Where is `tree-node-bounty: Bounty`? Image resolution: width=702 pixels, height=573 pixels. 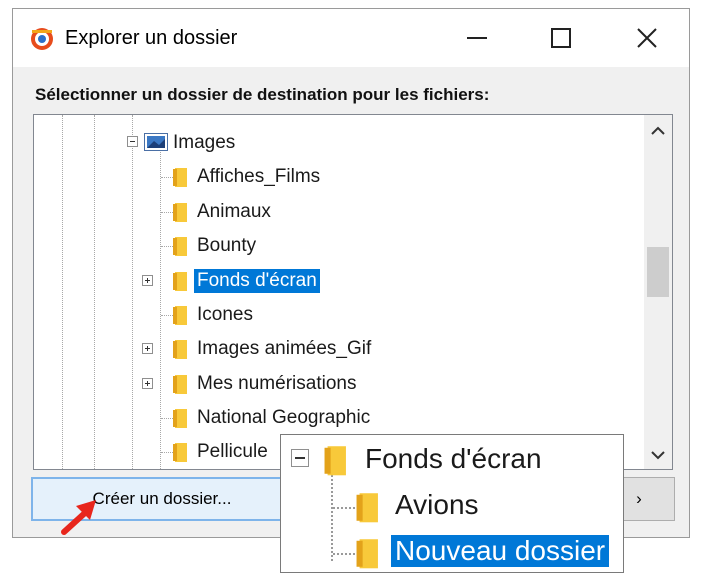 tree-node-bounty: Bounty is located at coordinates (226, 246).